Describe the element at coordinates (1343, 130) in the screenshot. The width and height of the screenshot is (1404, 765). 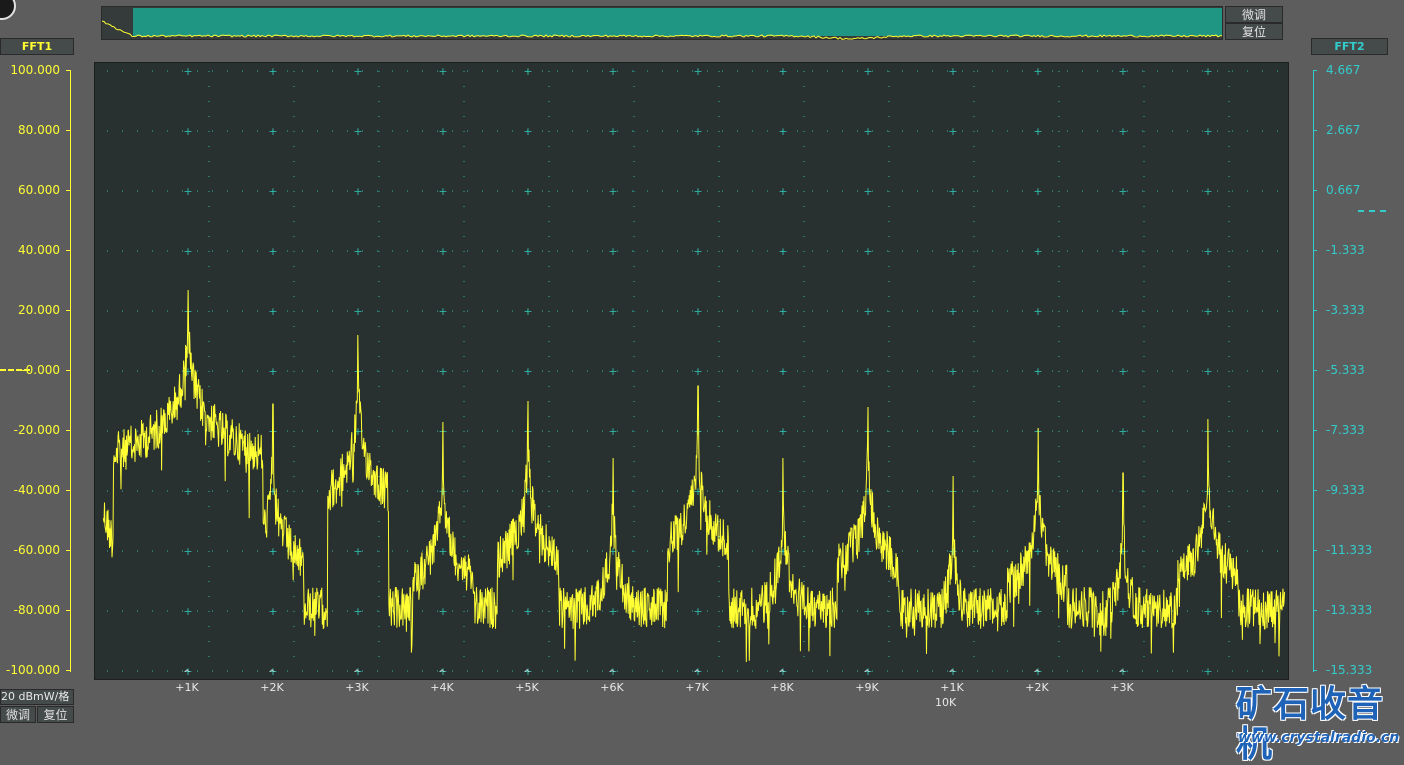
I see `right-tick: 2.667` at that location.